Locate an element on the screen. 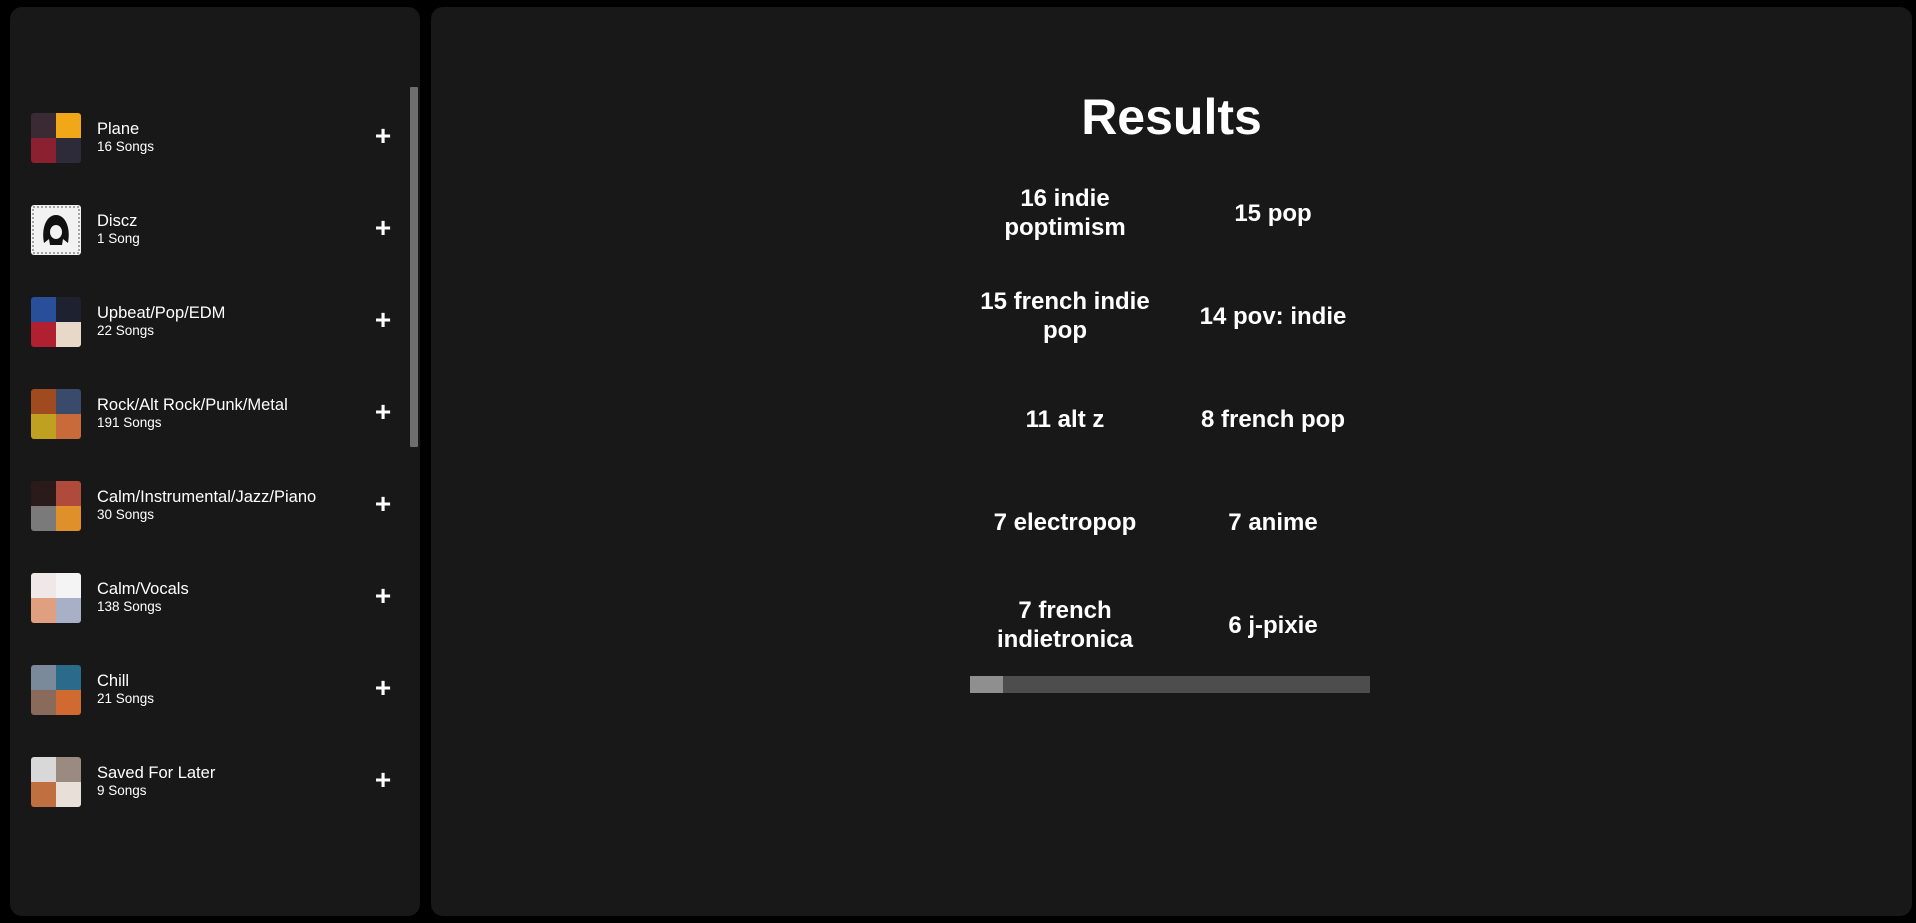 The width and height of the screenshot is (1916, 923). playlist-song-count: 1 Song is located at coordinates (118, 238).